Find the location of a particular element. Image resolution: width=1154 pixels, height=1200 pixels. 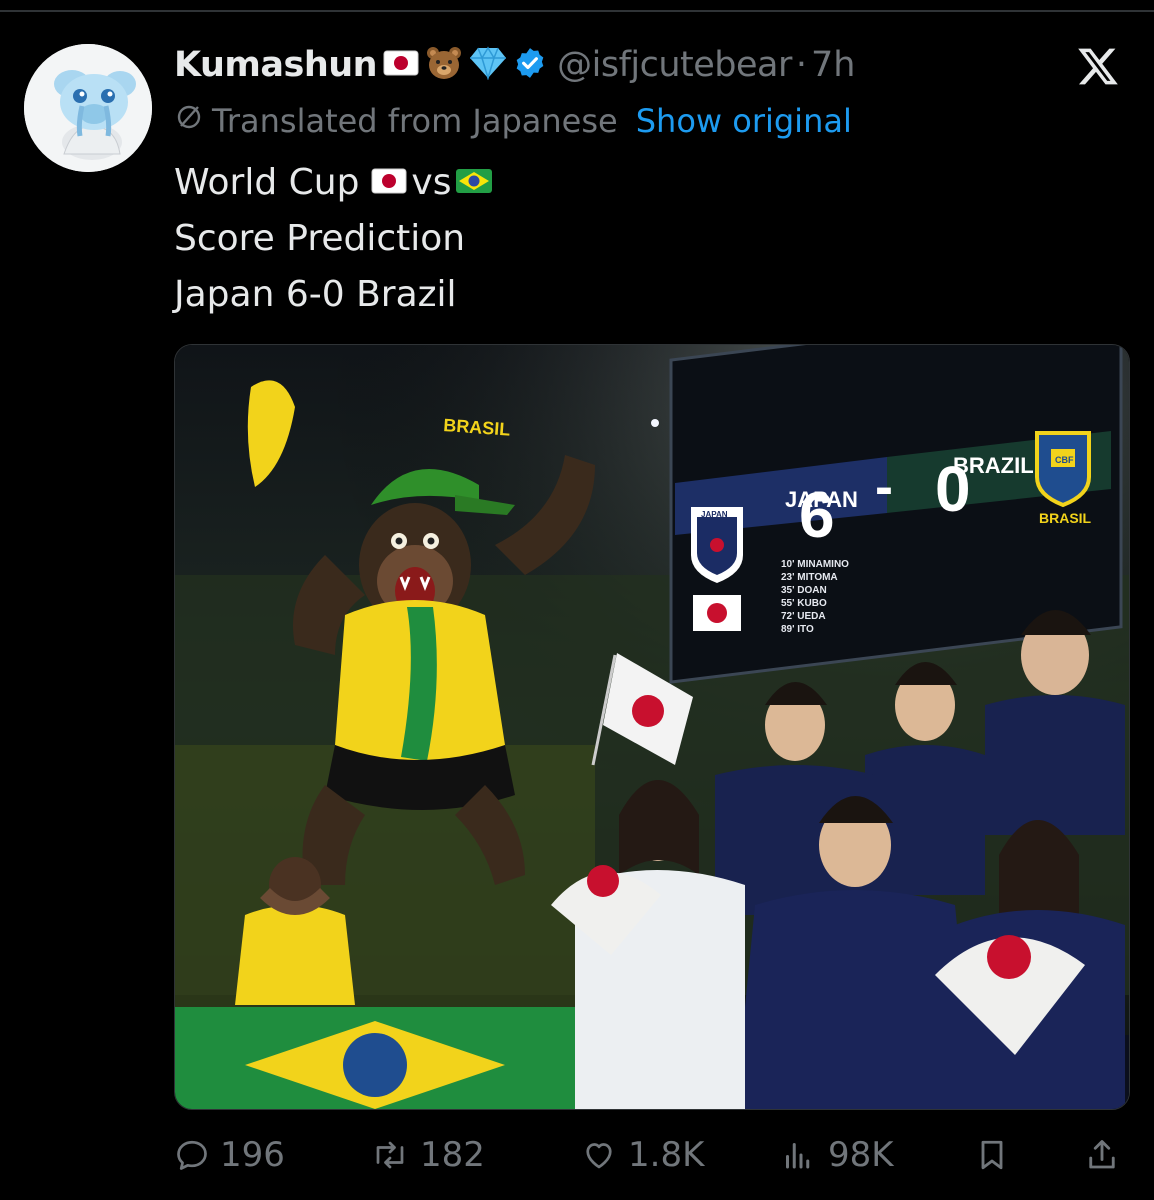

x-logo-icon is located at coordinates (1098, 66).